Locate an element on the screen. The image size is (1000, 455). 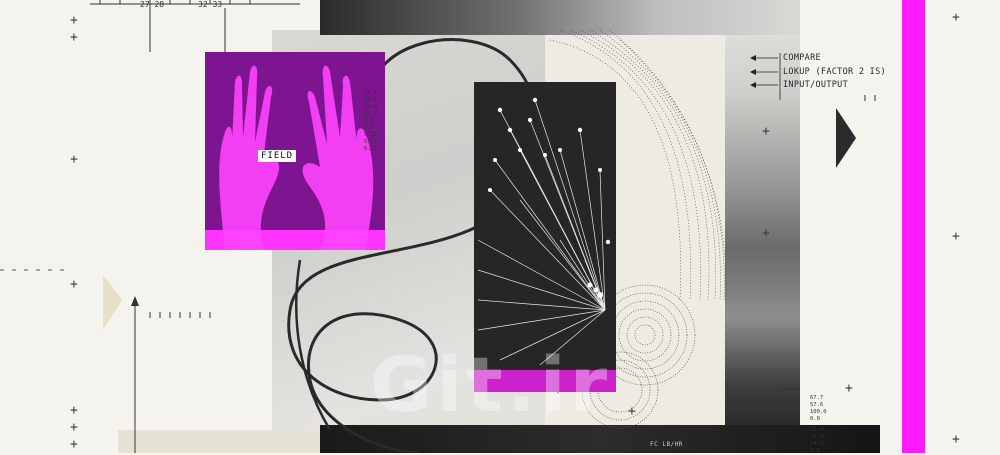
callout-input-output: INPUT/OUTPUT is located at coordinates (816, 85).